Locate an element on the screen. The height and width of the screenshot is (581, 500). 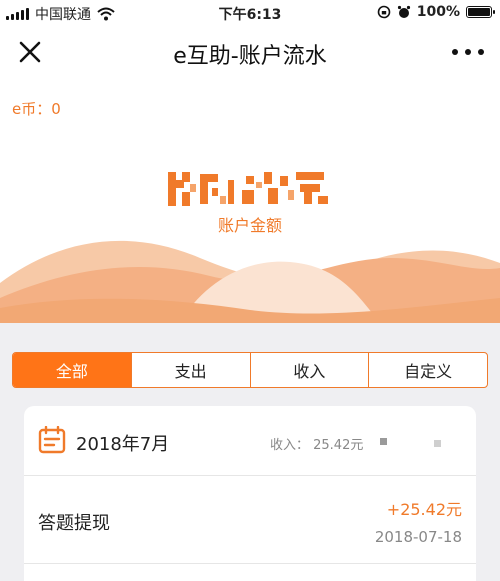
battery-percent: 100% is located at coordinates (438, 12).